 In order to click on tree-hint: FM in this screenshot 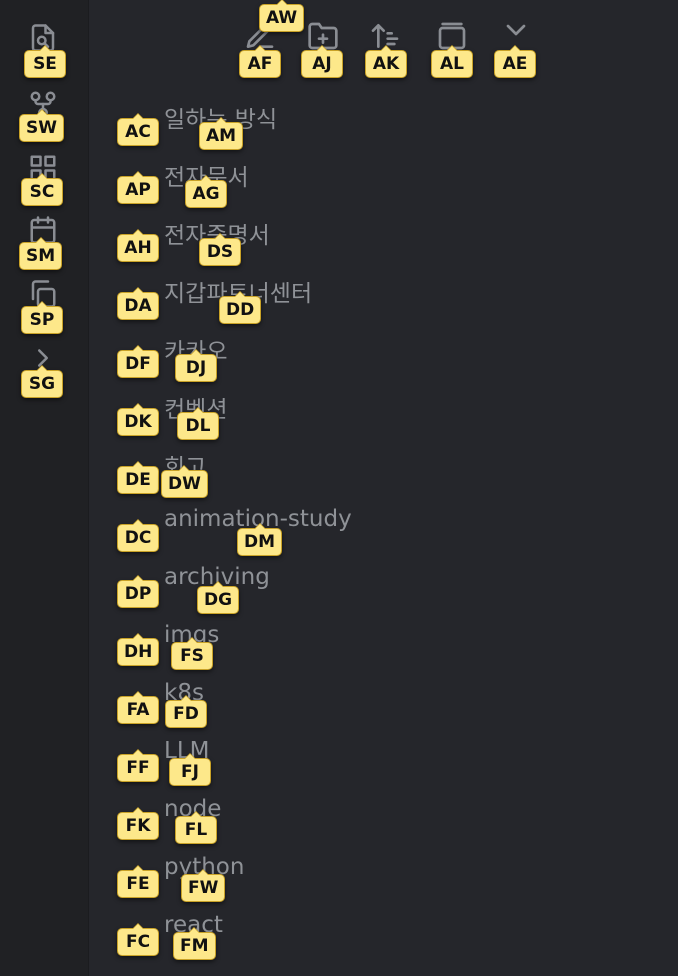, I will do `click(194, 943)`.